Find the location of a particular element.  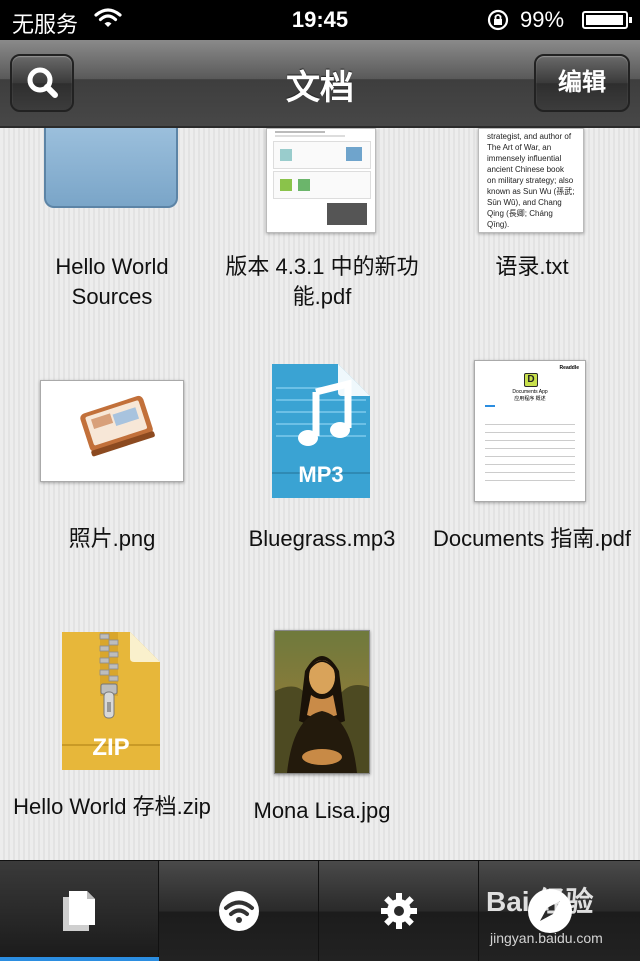

wifi-icon is located at coordinates (239, 911).